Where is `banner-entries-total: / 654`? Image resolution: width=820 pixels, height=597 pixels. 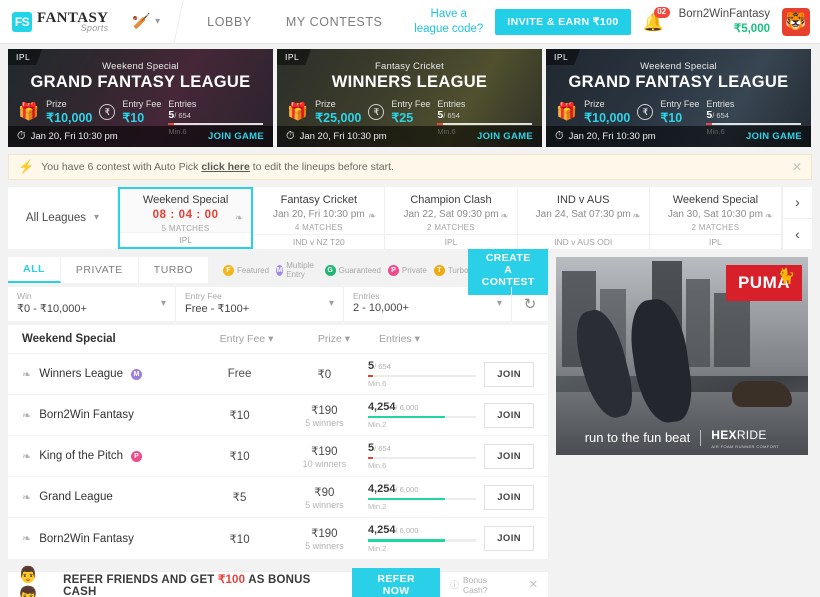 banner-entries-total: / 654 is located at coordinates (451, 115).